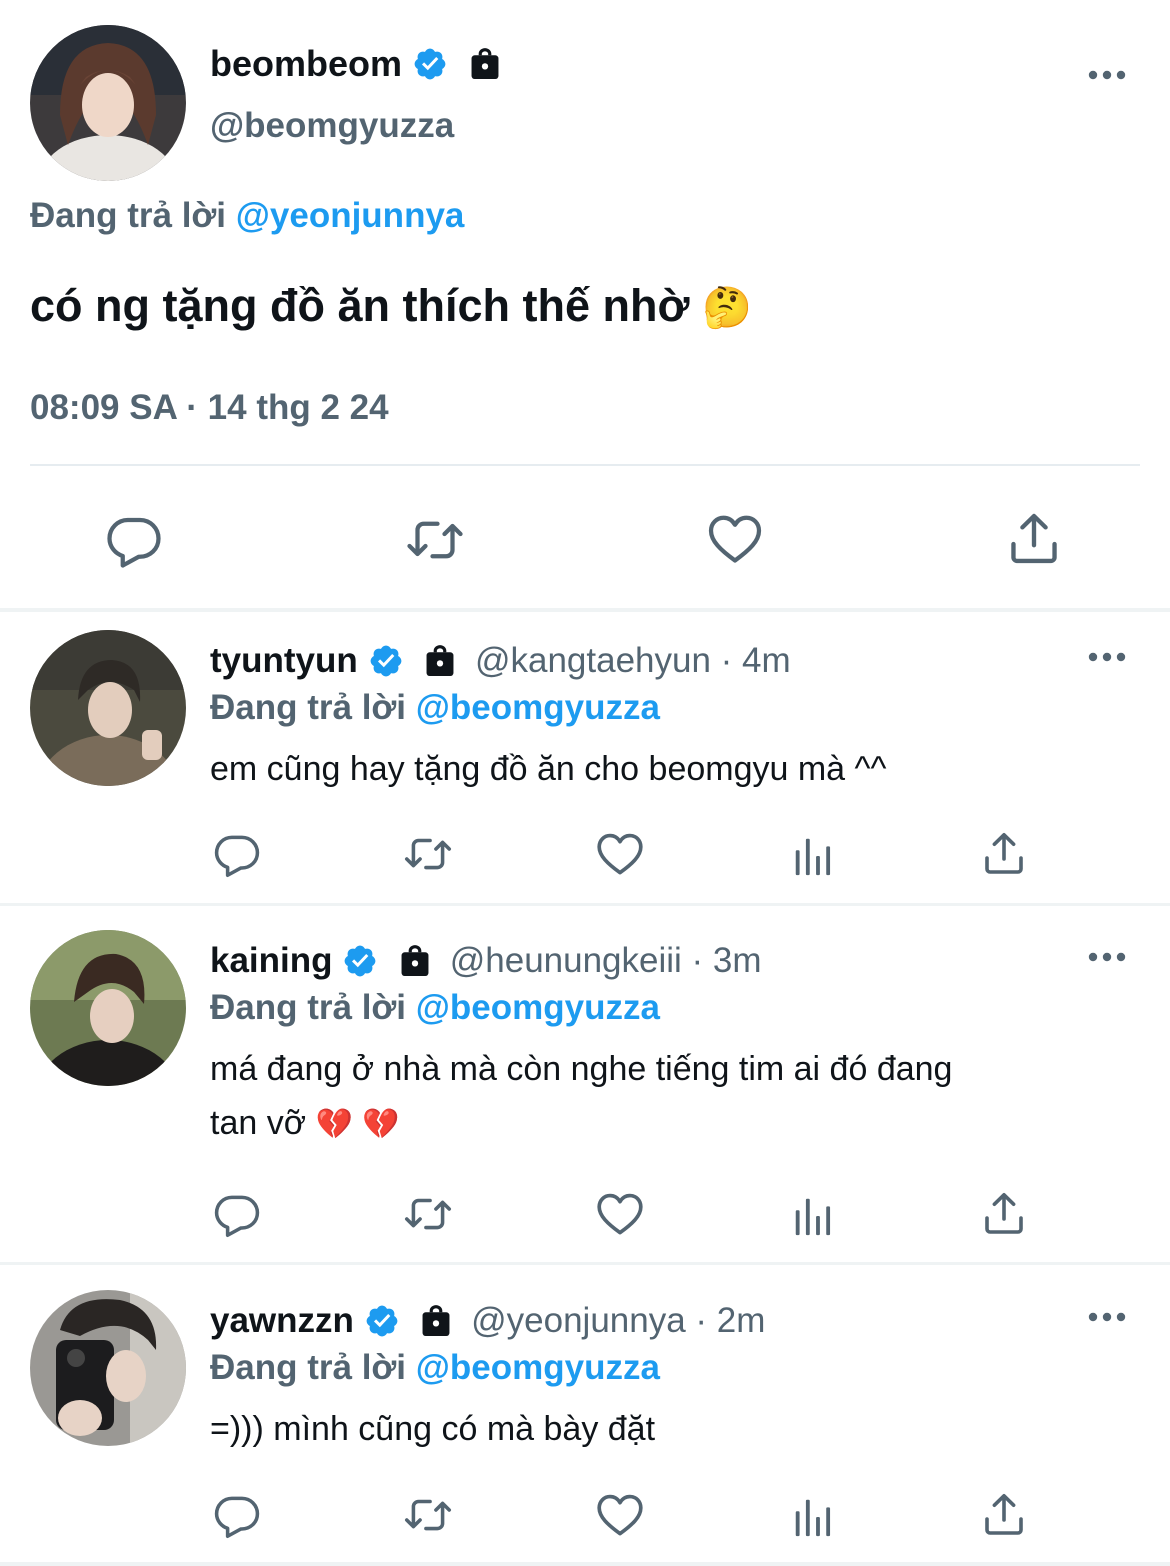  What do you see at coordinates (306, 63) in the screenshot?
I see `display-name: beombeom` at bounding box center [306, 63].